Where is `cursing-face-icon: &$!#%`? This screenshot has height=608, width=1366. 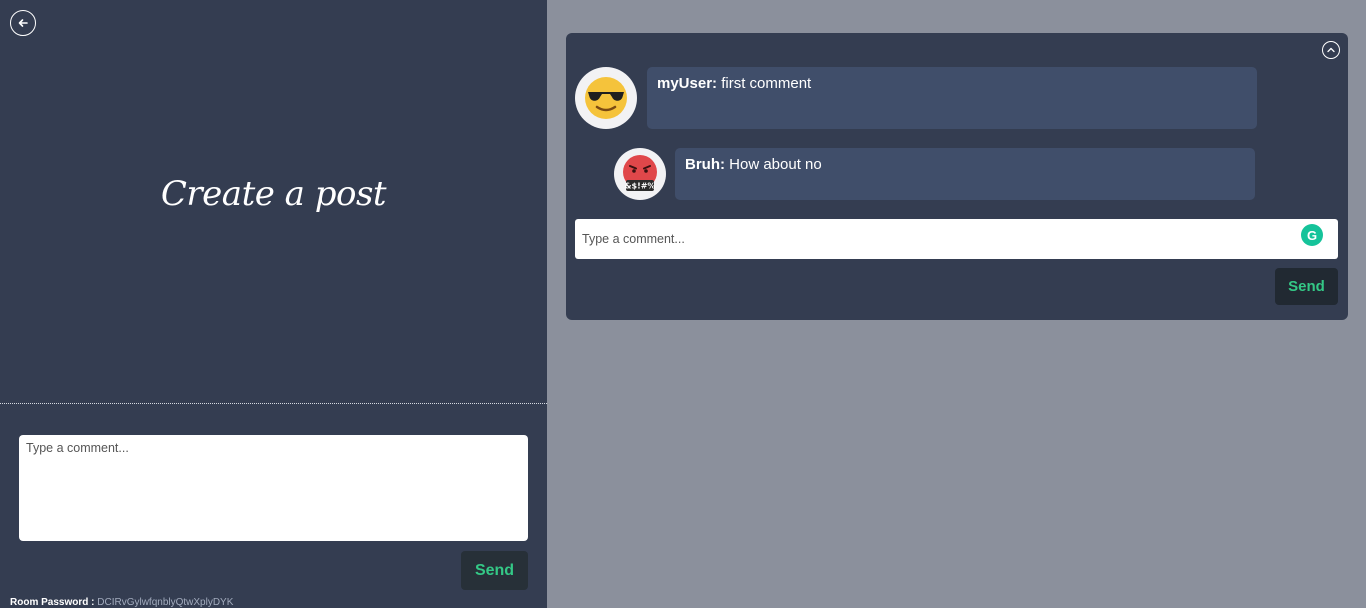
cursing-face-icon: &$!#% is located at coordinates (640, 173).